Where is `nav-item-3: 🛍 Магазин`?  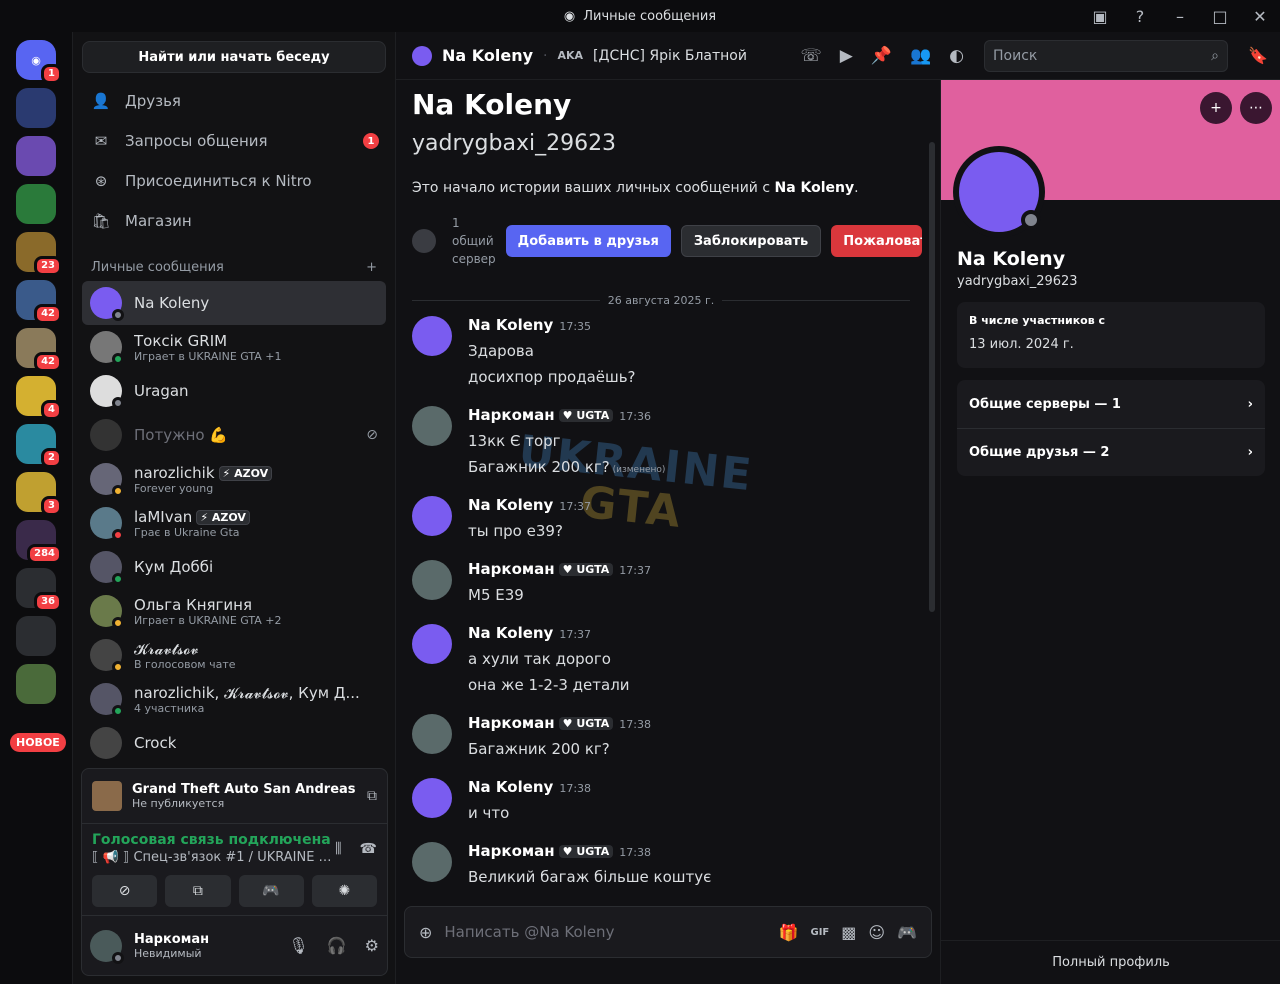 nav-item-3: 🛍 Магазин is located at coordinates (234, 221).